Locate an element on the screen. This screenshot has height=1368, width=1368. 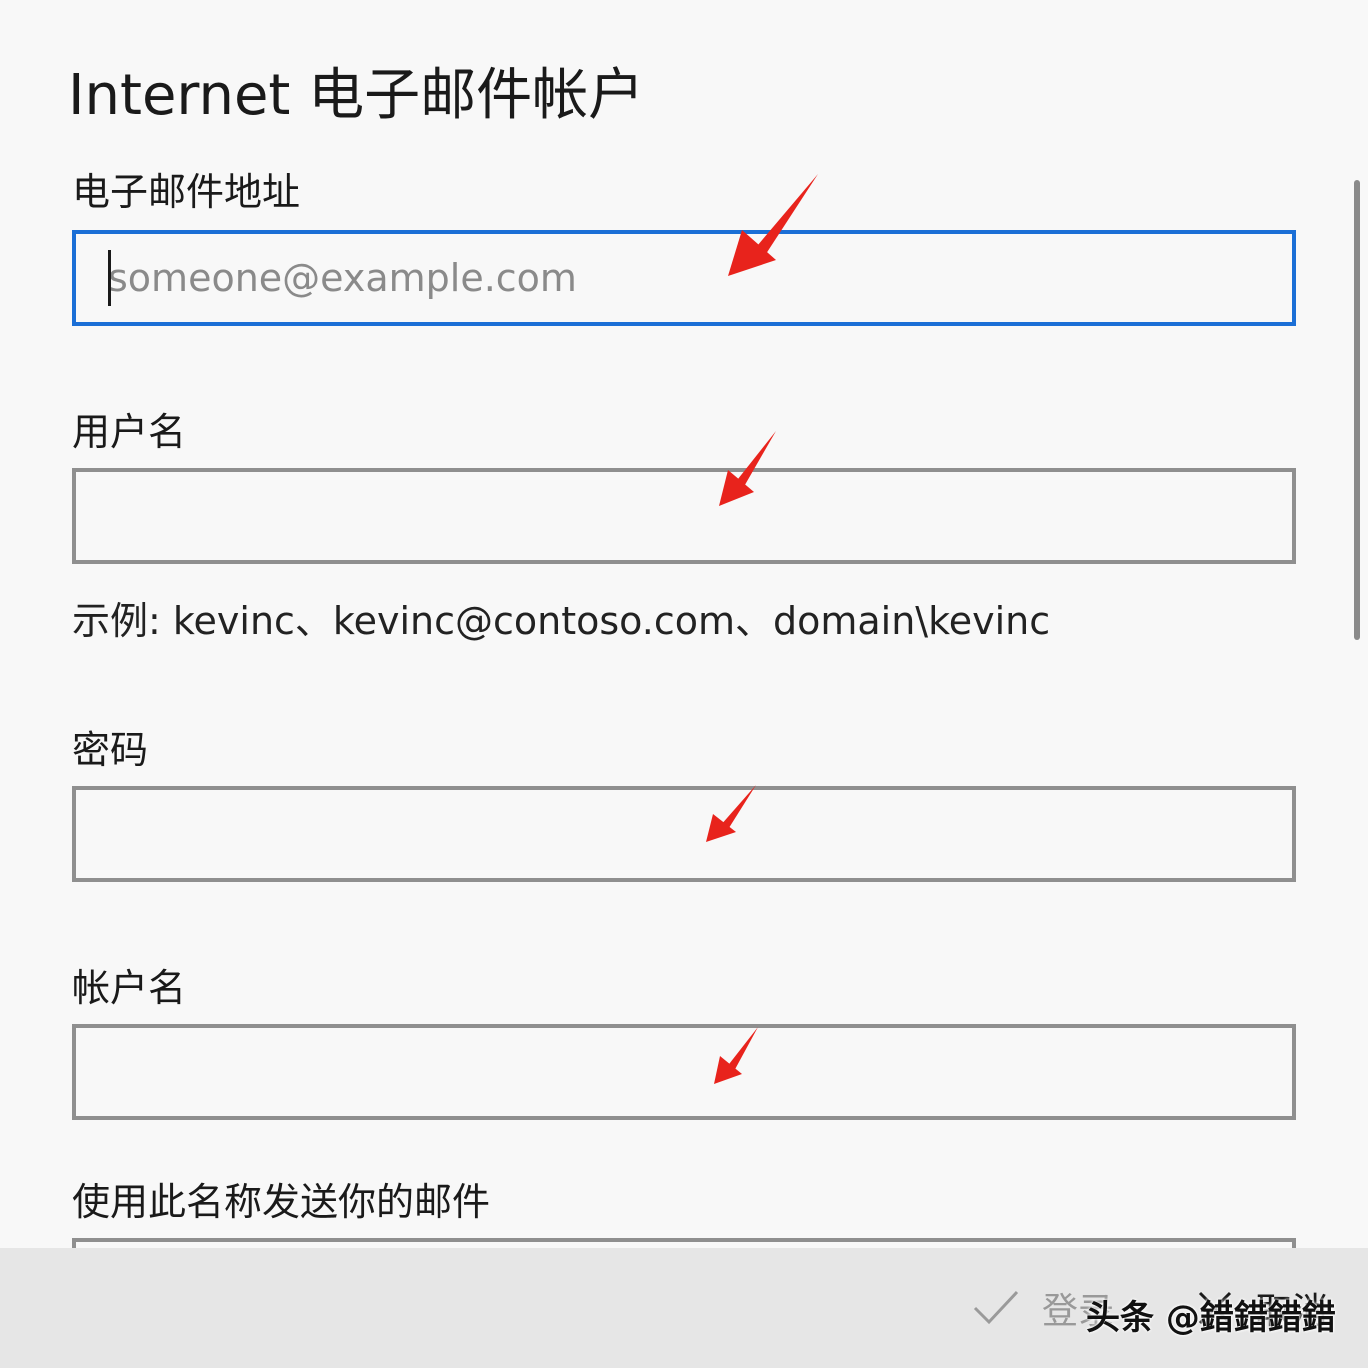
vertical-scrollbar is located at coordinates (1357, 410).